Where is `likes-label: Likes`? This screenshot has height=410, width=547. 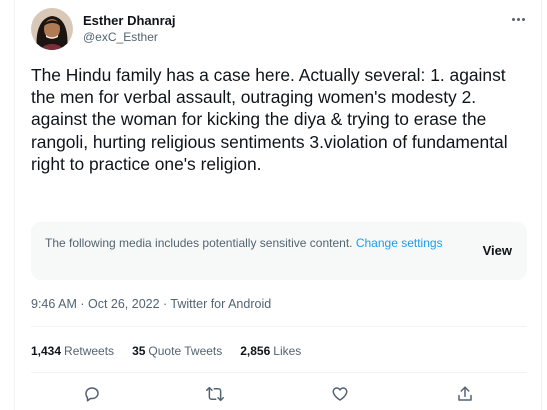 likes-label: Likes is located at coordinates (287, 351).